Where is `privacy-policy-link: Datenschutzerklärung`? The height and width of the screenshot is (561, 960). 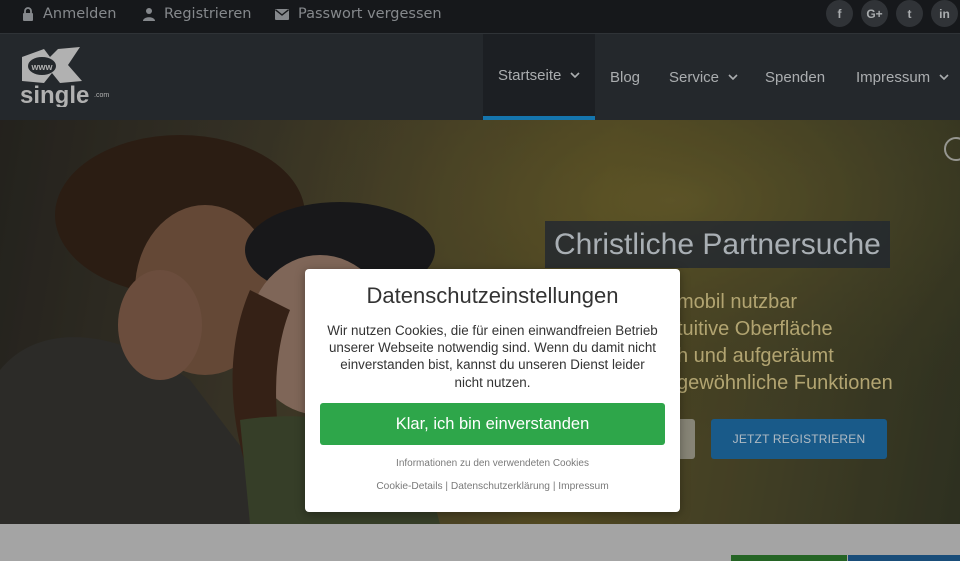
privacy-policy-link: Datenschutzerklärung is located at coordinates (500, 486).